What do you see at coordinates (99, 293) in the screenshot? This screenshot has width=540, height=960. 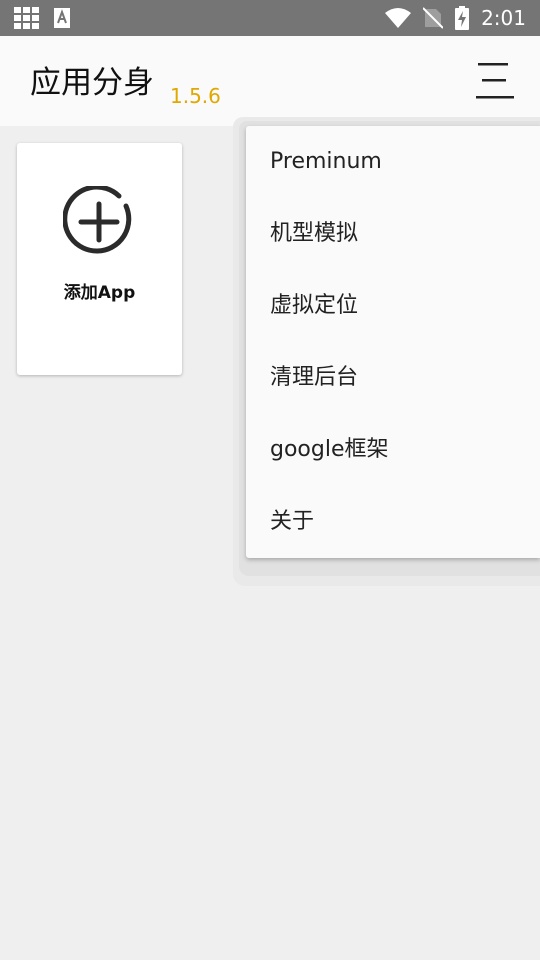 I see `add-app-label: 添加App` at bounding box center [99, 293].